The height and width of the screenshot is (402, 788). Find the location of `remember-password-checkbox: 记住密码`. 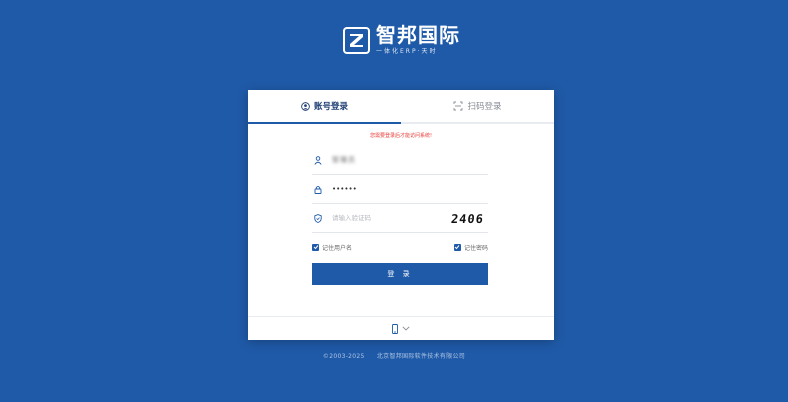

remember-password-checkbox: 记住密码 is located at coordinates (470, 247).